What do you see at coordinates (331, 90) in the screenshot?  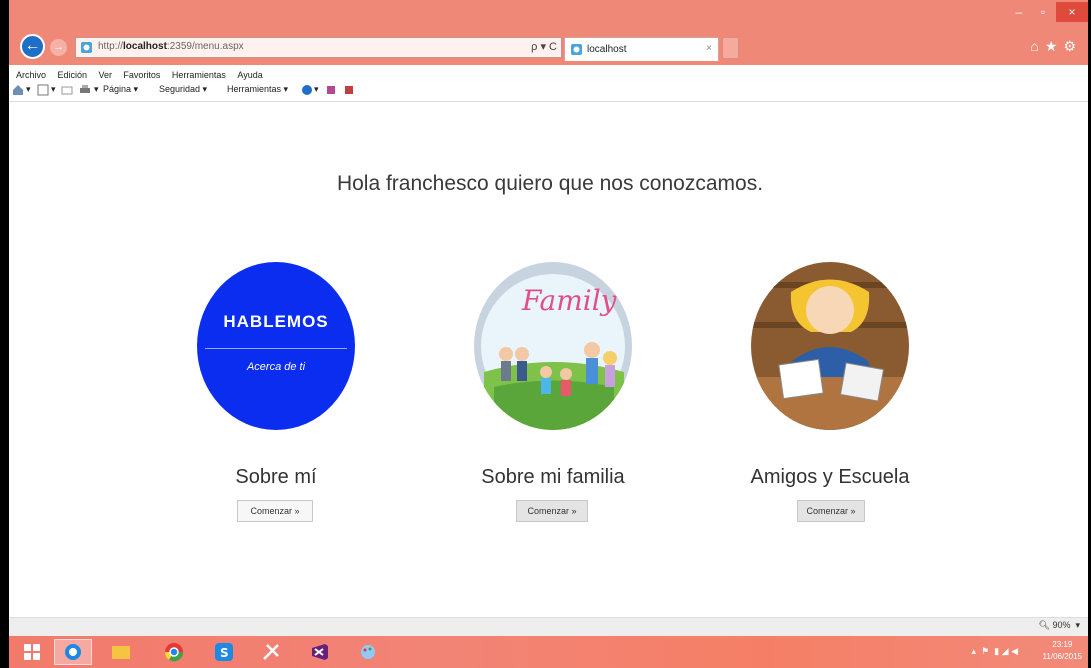 I see `research-icon` at bounding box center [331, 90].